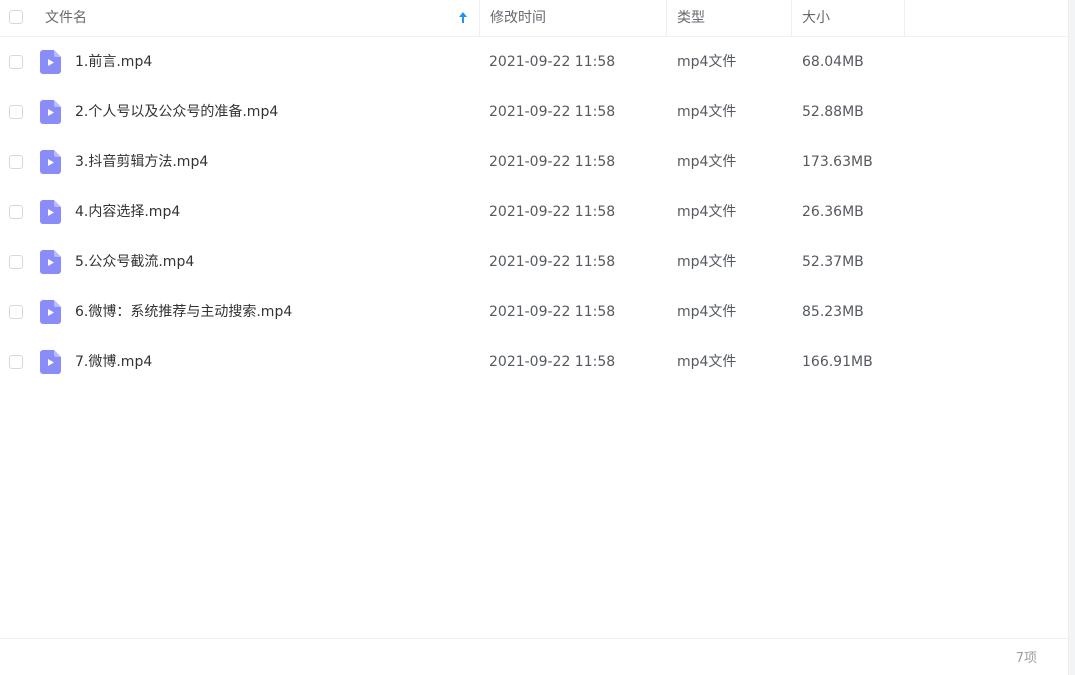 The width and height of the screenshot is (1075, 675). Describe the element at coordinates (573, 18) in the screenshot. I see `column-header-time: 修改时间` at that location.